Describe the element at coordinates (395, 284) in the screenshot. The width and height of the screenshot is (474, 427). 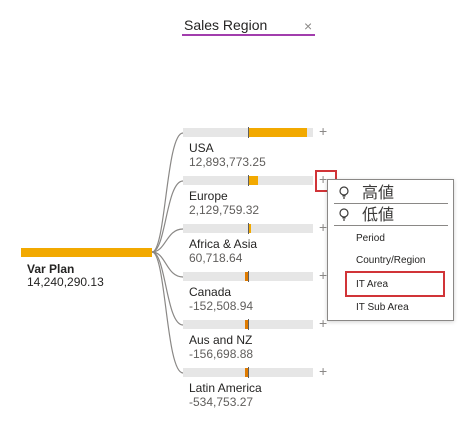
I see `it-area-highlight-box` at that location.